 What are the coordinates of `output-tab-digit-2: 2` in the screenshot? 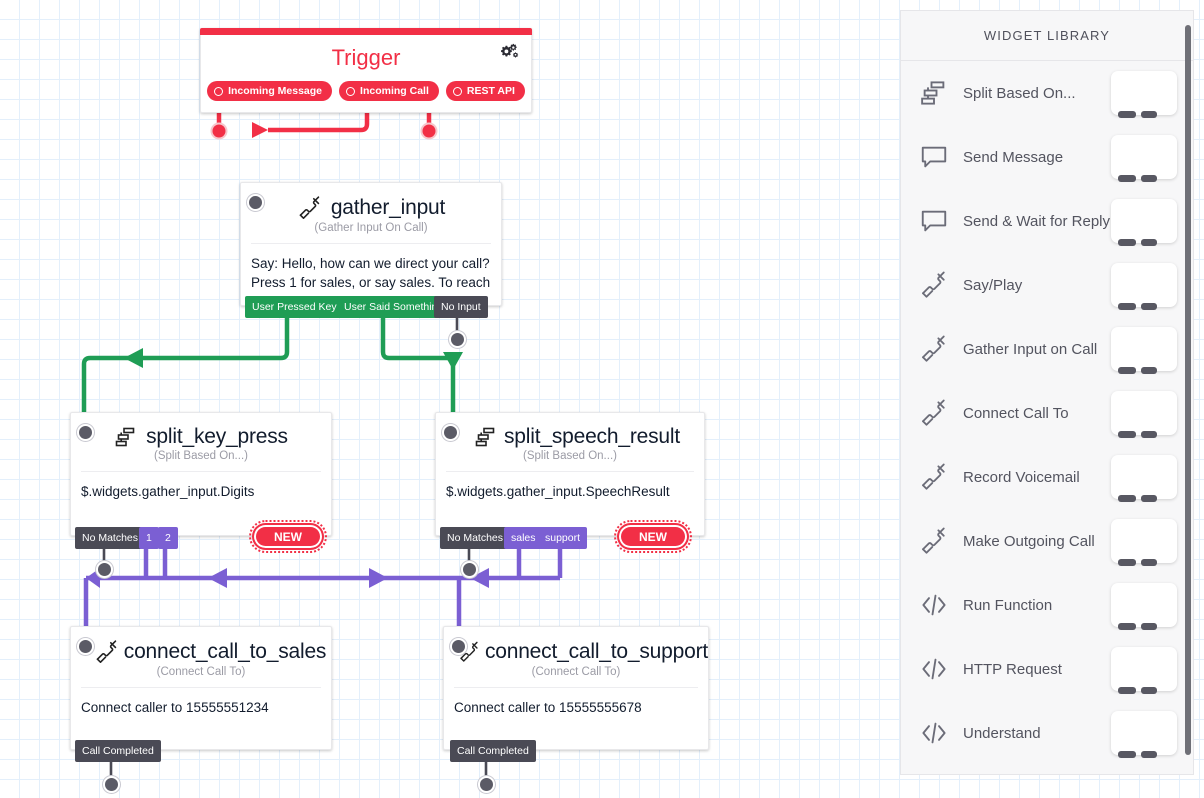 It's located at (168, 538).